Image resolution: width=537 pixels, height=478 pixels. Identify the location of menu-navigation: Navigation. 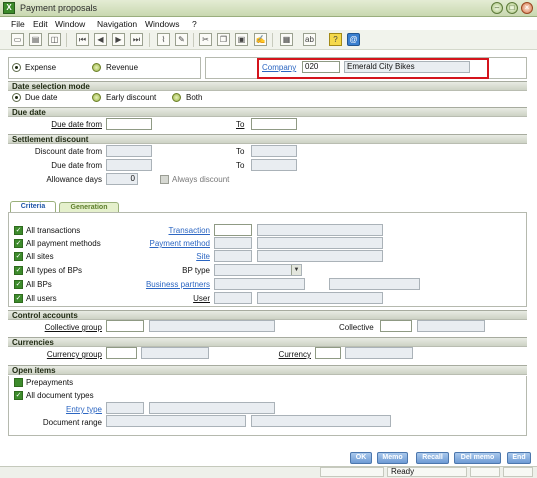
(117, 24).